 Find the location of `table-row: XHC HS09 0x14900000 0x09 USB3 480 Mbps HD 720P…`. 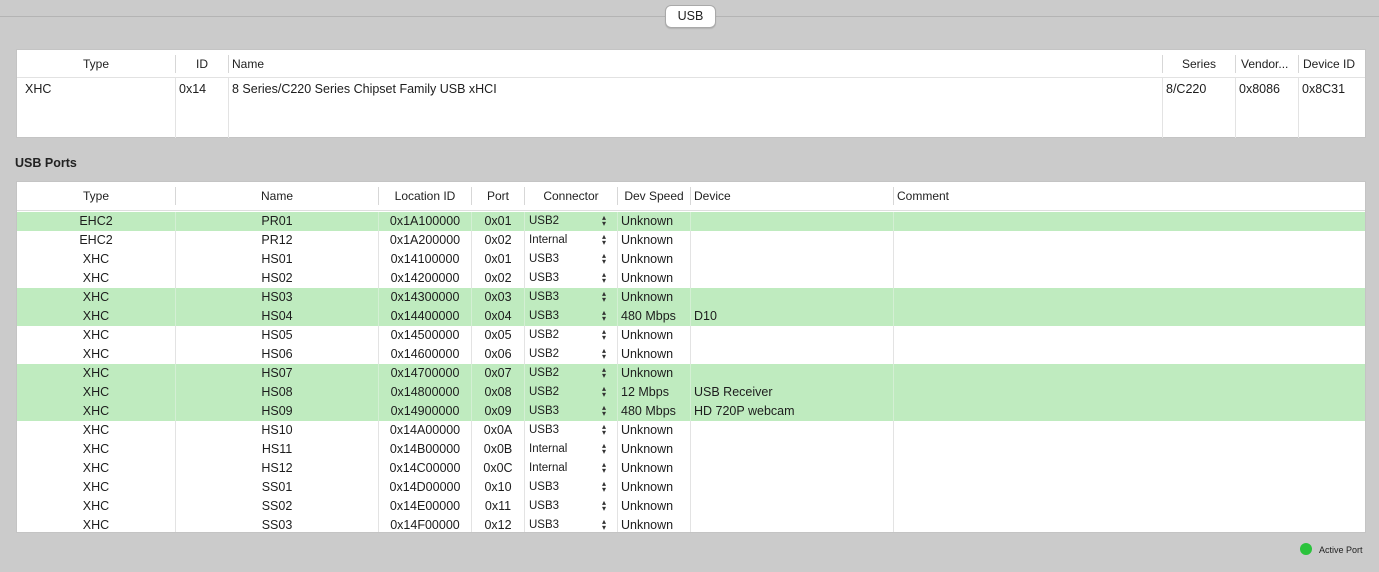

table-row: XHC HS09 0x14900000 0x09 USB3 480 Mbps HD 720P… is located at coordinates (691, 411).